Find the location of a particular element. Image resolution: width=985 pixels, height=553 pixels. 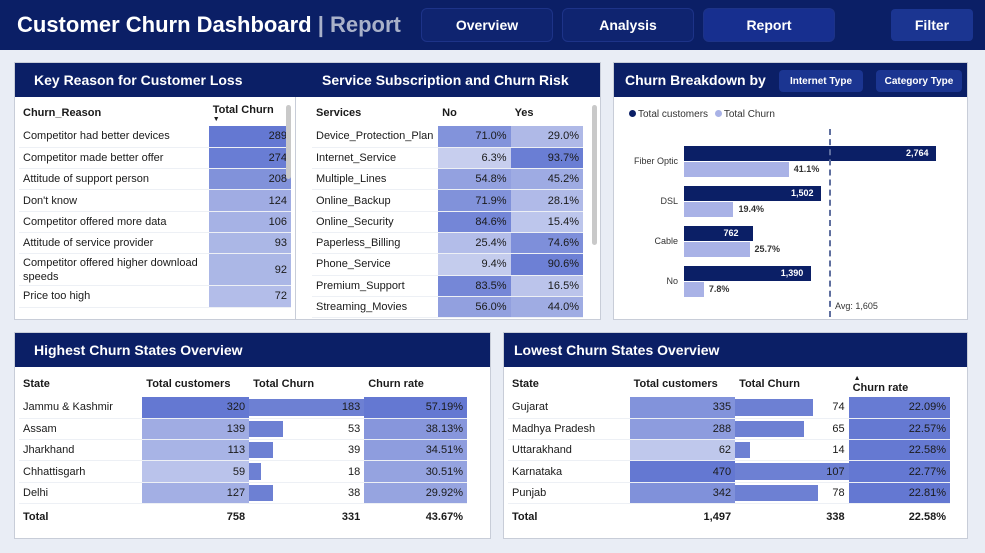

total-customers-cell: 320 is located at coordinates (196, 408).